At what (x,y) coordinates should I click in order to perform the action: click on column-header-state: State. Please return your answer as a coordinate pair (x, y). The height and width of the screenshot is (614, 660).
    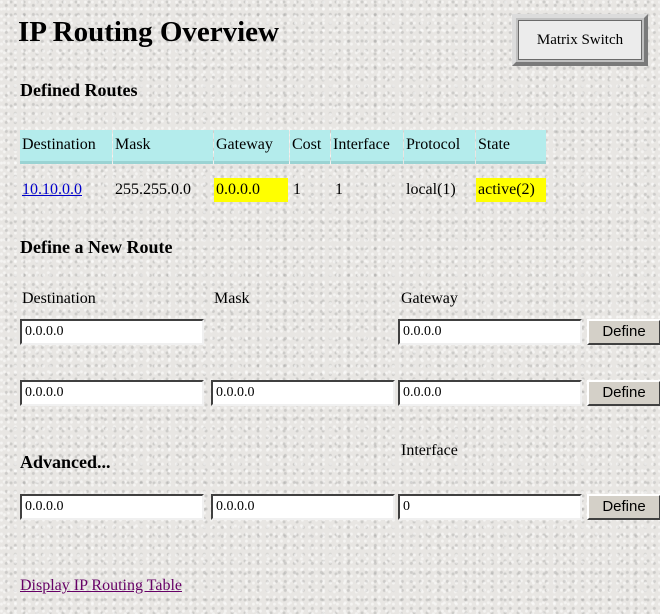
    Looking at the image, I should click on (511, 147).